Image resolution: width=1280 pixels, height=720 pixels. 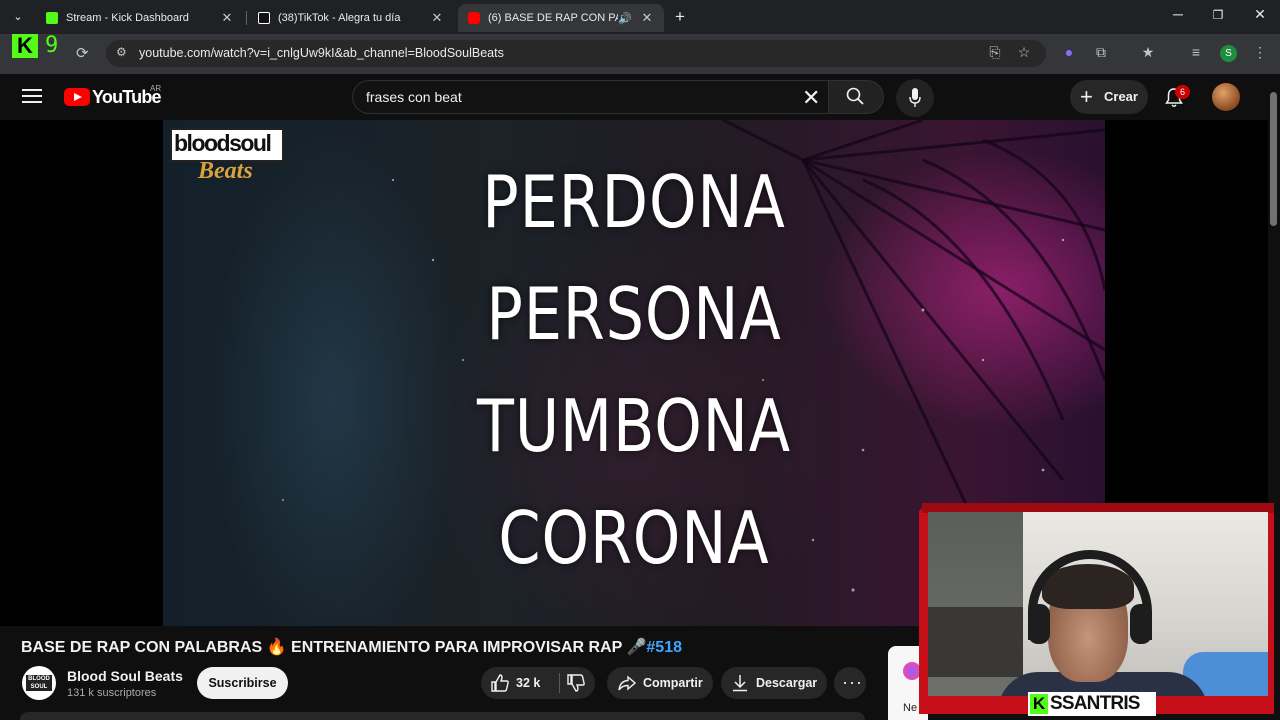 I want to click on channel-avatar-text: BLOOD SOUL BEATS, so click(x=39, y=686).